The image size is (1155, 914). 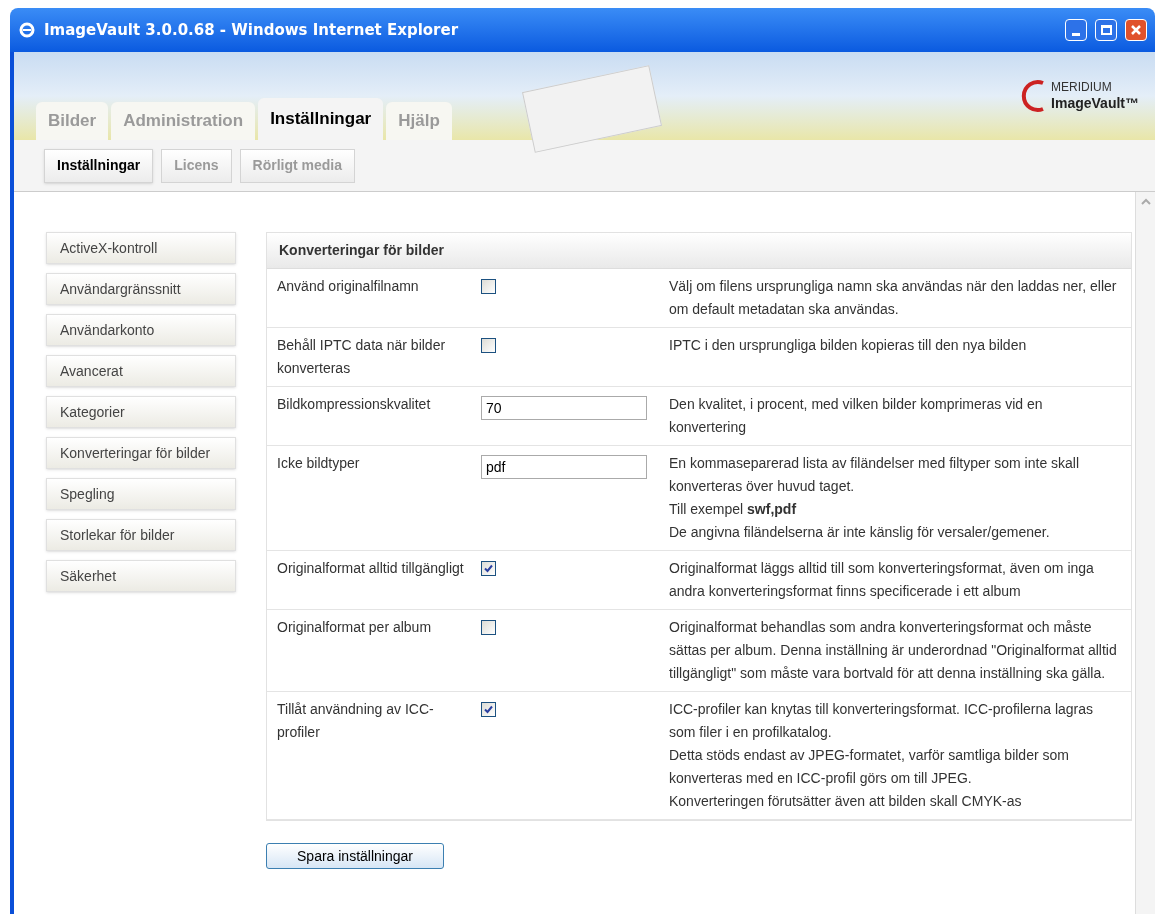 What do you see at coordinates (1095, 103) in the screenshot?
I see `logo-text: ImageVault™` at bounding box center [1095, 103].